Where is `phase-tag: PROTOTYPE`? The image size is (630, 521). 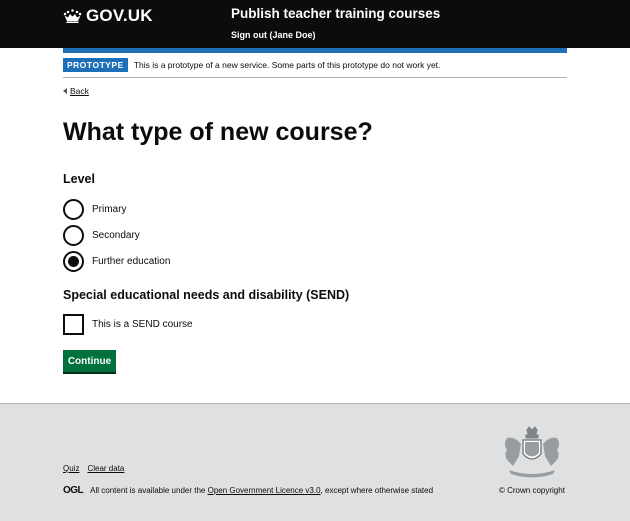 phase-tag: PROTOTYPE is located at coordinates (95, 65).